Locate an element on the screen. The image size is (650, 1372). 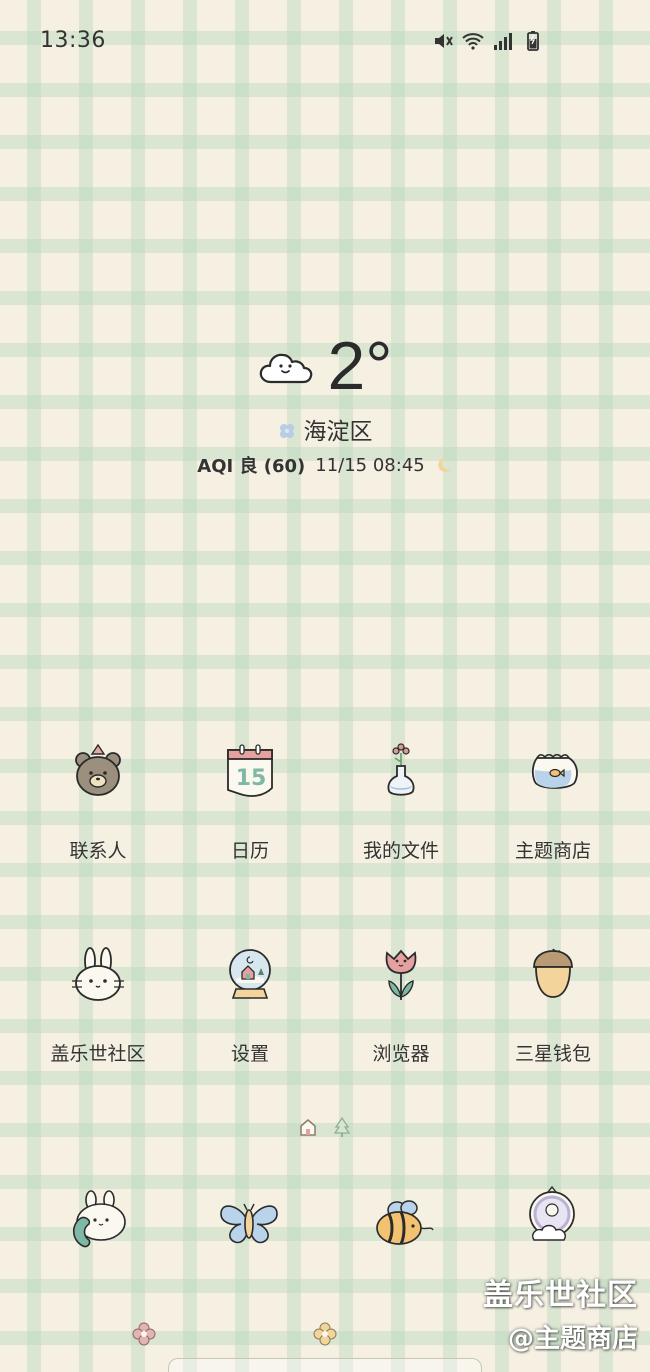
snow-globe-icon is located at coordinates (250, 975).